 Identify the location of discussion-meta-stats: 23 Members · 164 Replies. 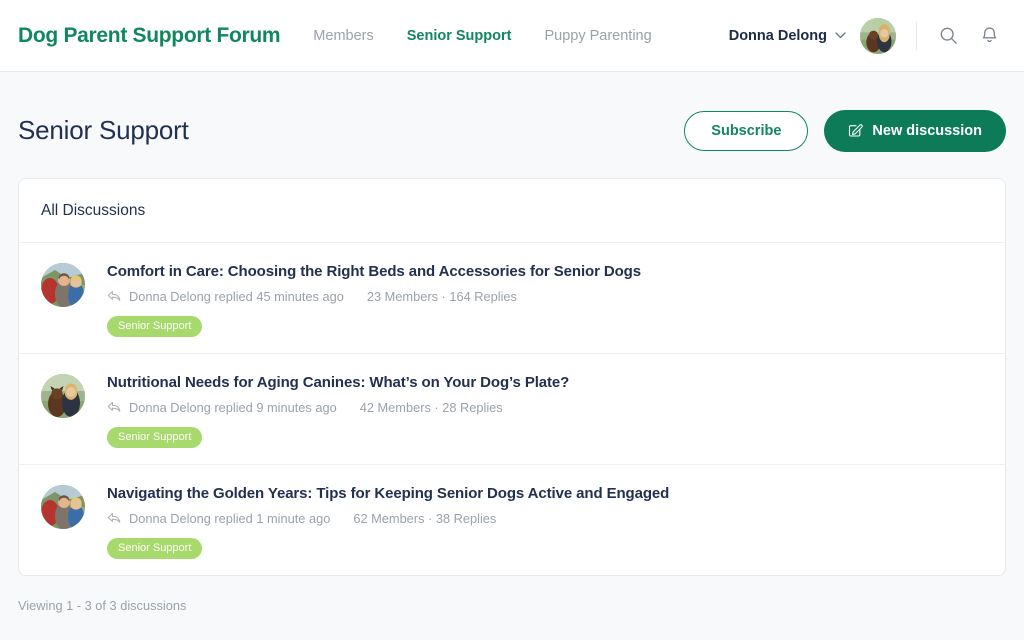
(441, 296).